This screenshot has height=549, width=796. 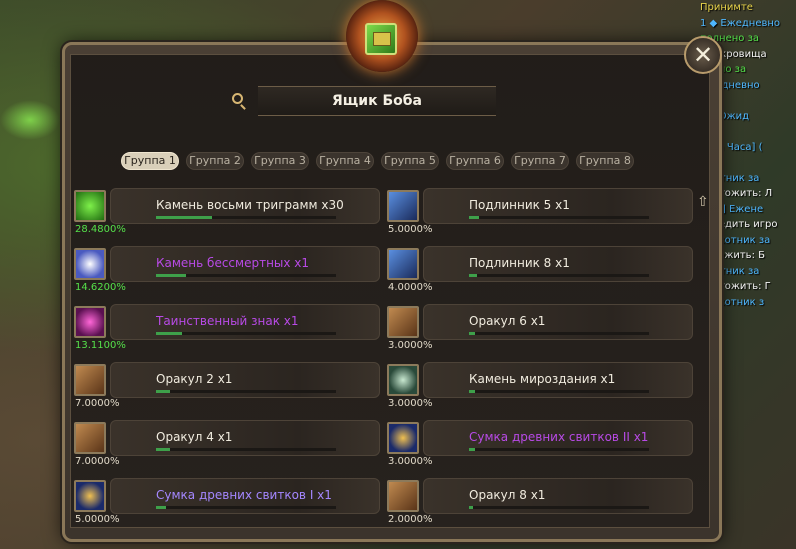 I want to click on treasure-box-icon, so click(x=381, y=39).